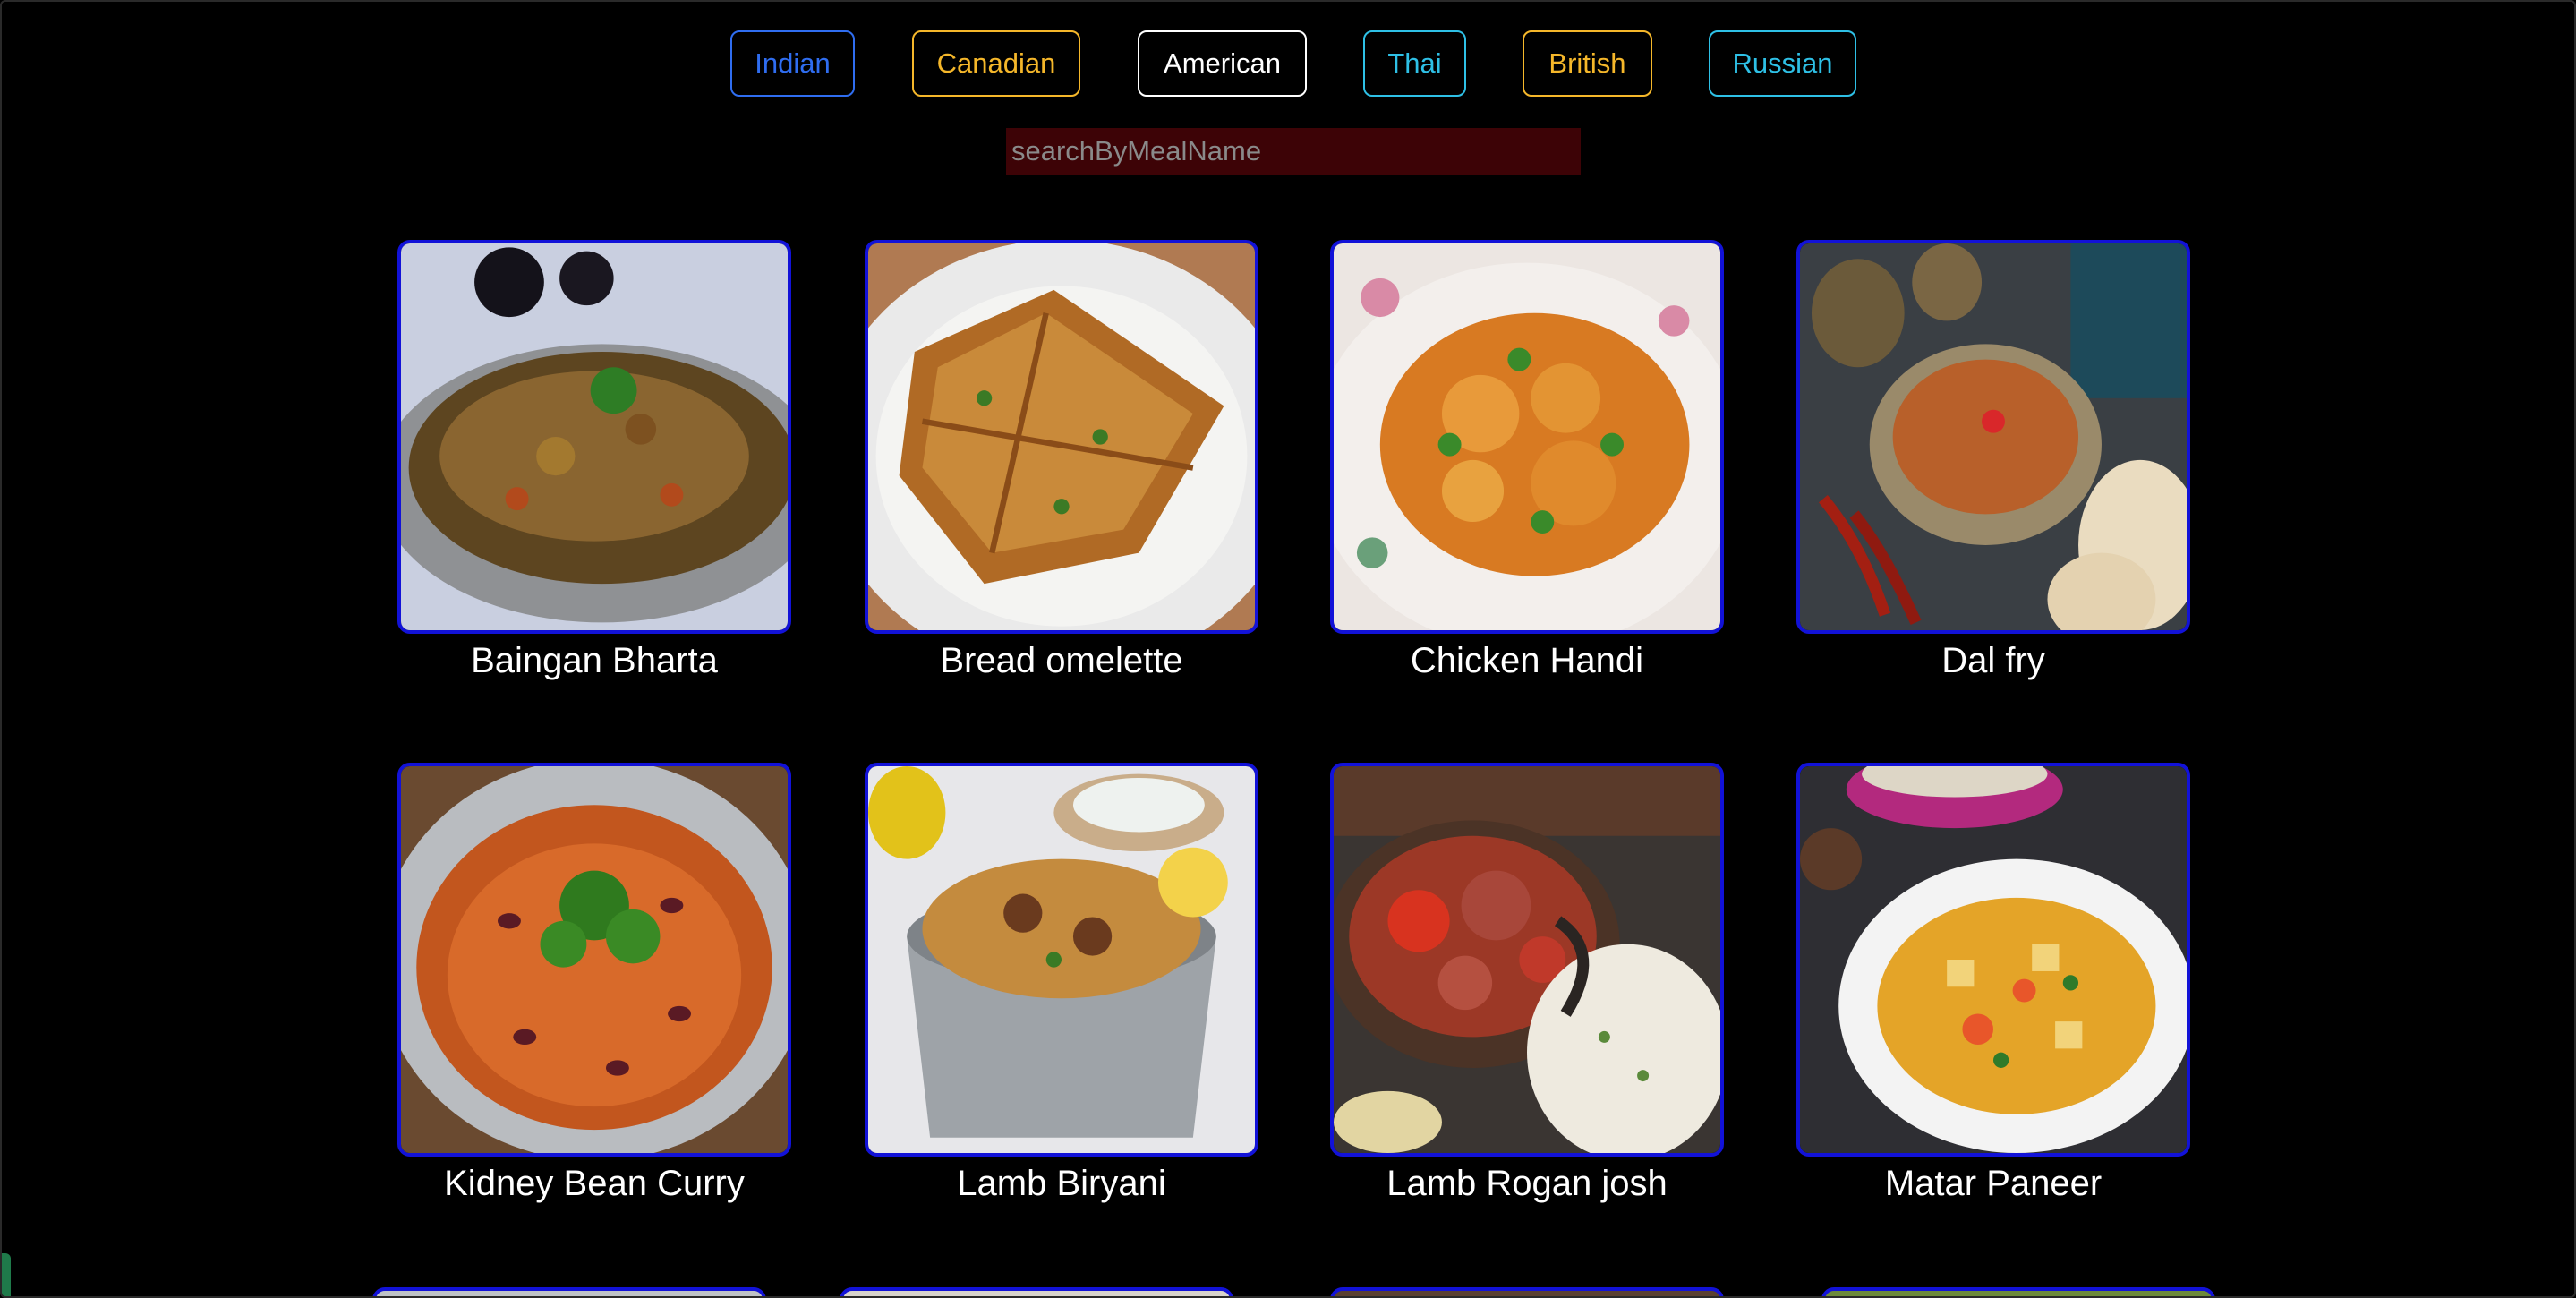 This screenshot has height=1298, width=2576. I want to click on meal-card: Baingan Bharta, so click(594, 462).